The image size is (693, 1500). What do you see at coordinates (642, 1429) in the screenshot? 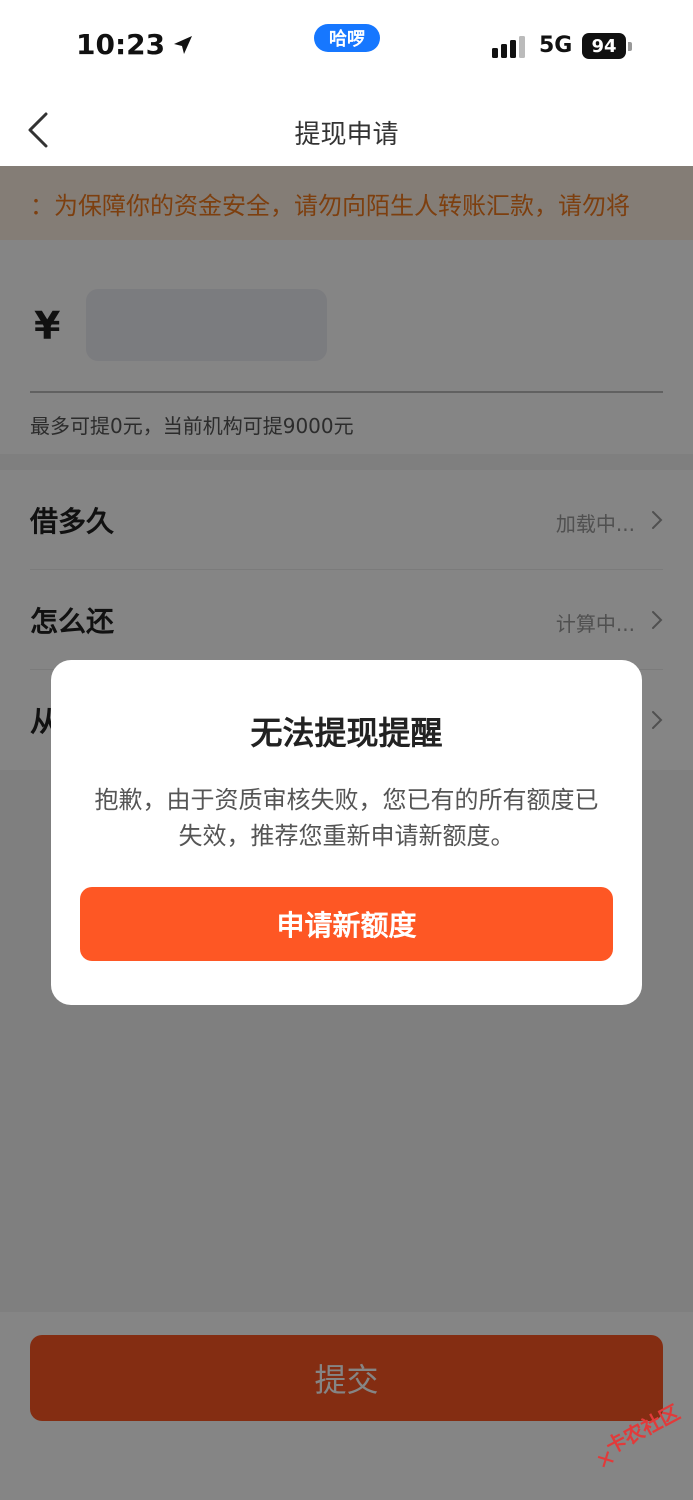
I see `watermark-text: 卡农社区` at bounding box center [642, 1429].